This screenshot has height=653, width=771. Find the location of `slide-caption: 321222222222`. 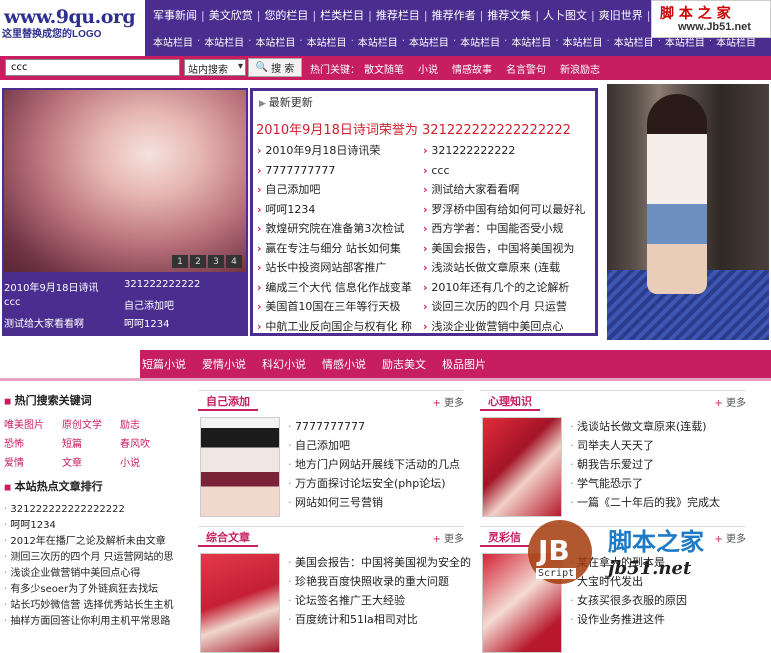

slide-caption: 321222222222 is located at coordinates (162, 284).